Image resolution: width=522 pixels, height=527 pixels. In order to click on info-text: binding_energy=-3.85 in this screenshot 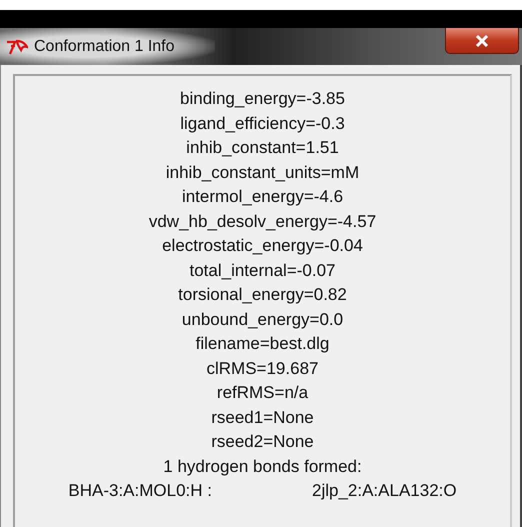, I will do `click(262, 99)`.